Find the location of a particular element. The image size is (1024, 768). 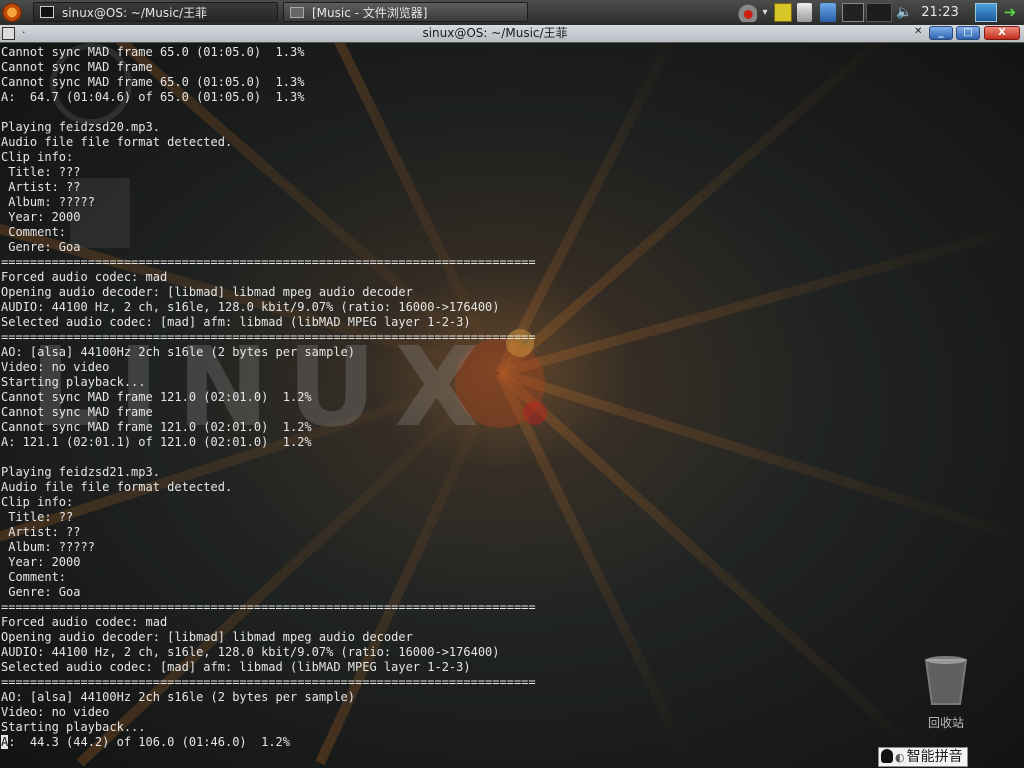

network-icon is located at coordinates (746, 12).